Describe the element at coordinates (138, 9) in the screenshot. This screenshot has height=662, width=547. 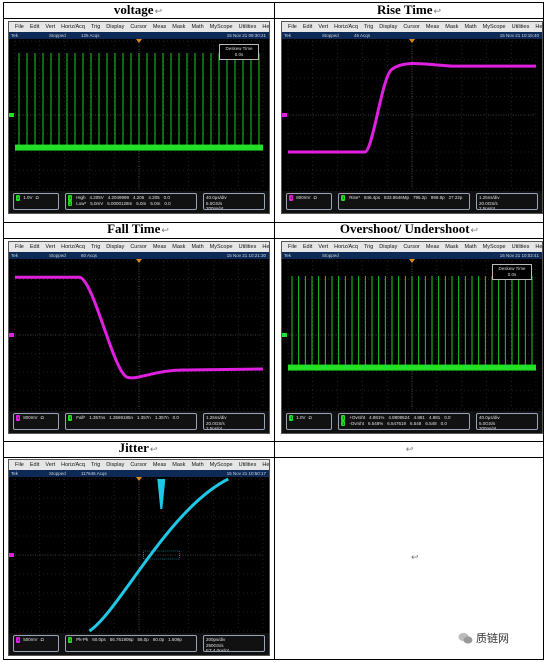
I see `caption-voltage: voltage↩` at that location.